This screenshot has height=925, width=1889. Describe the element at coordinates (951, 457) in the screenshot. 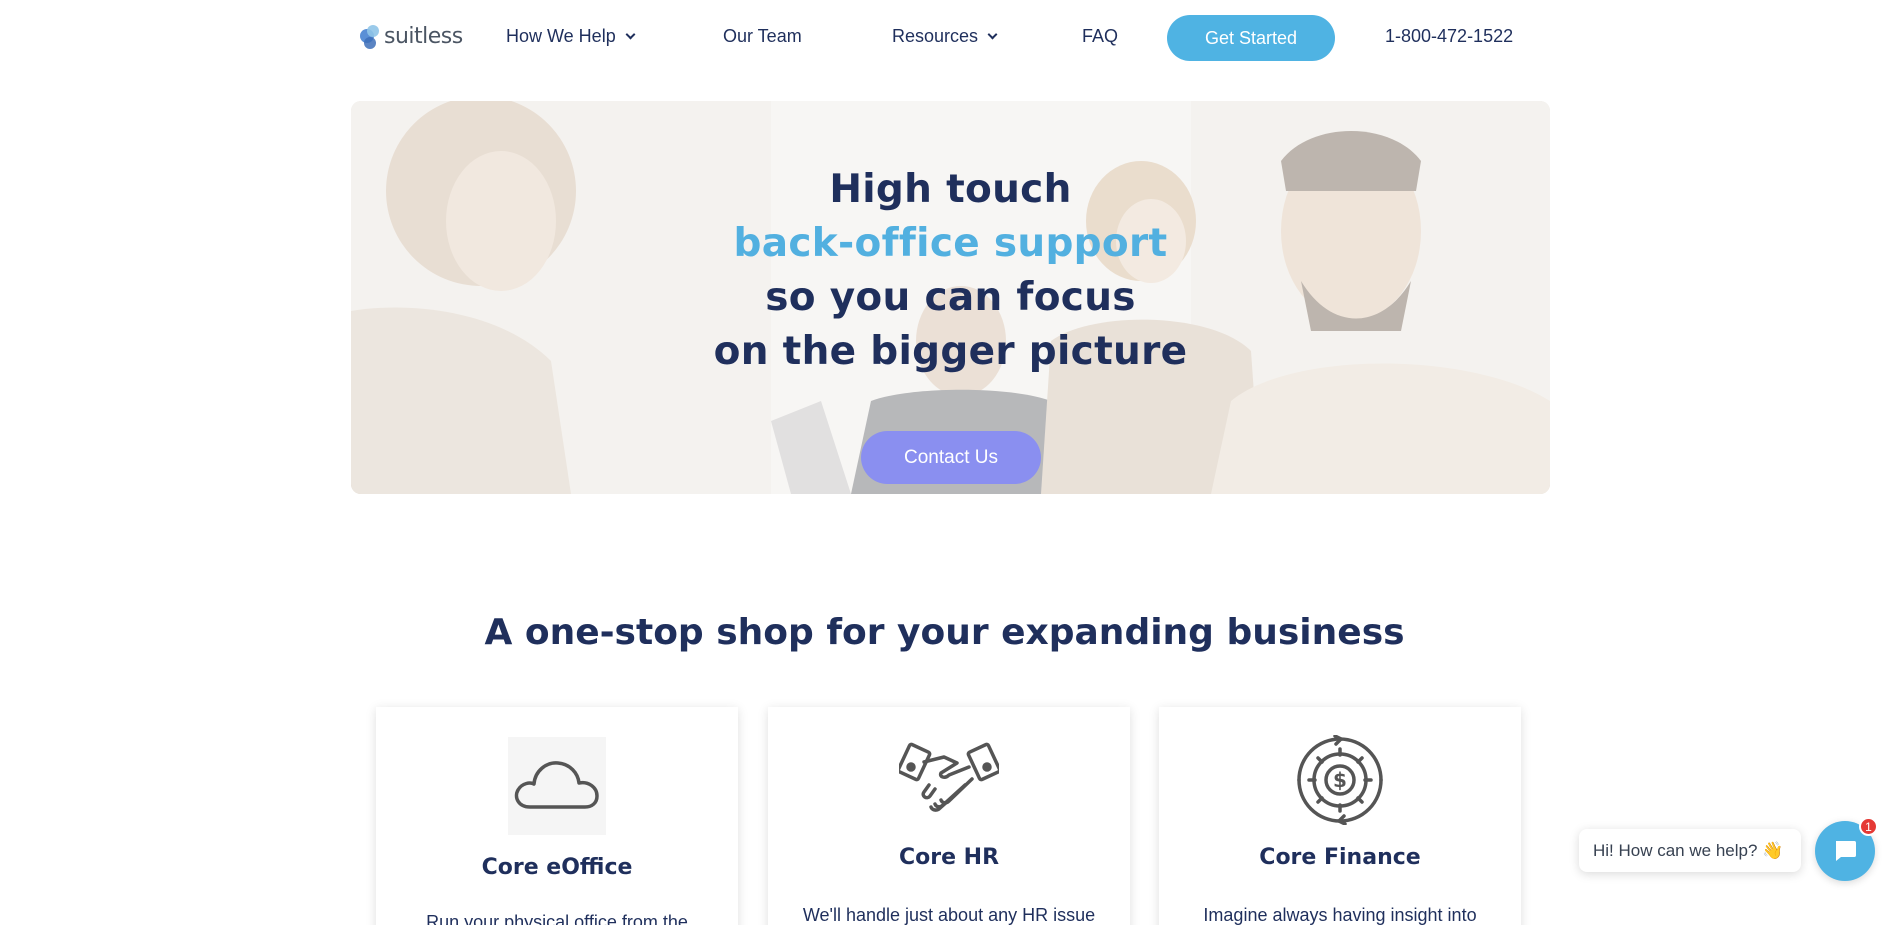

I see `contact-us-button: Contact Us` at that location.